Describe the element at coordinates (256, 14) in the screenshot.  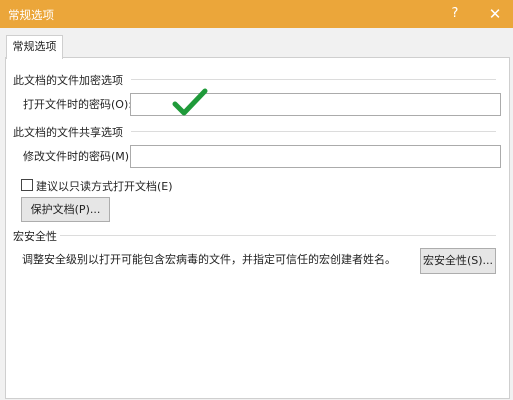
I see `title-bar: 常规选项 ? ✕` at that location.